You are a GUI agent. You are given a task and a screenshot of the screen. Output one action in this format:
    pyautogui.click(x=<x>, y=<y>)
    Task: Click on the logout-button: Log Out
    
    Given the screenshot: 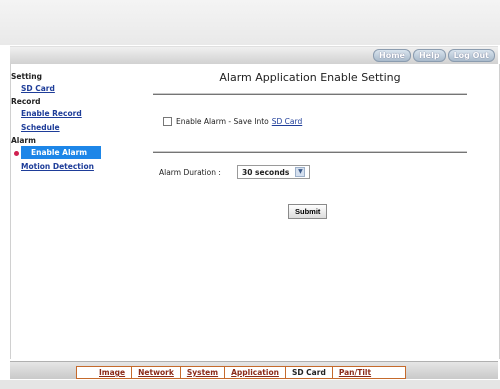 What is the action you would take?
    pyautogui.click(x=471, y=55)
    